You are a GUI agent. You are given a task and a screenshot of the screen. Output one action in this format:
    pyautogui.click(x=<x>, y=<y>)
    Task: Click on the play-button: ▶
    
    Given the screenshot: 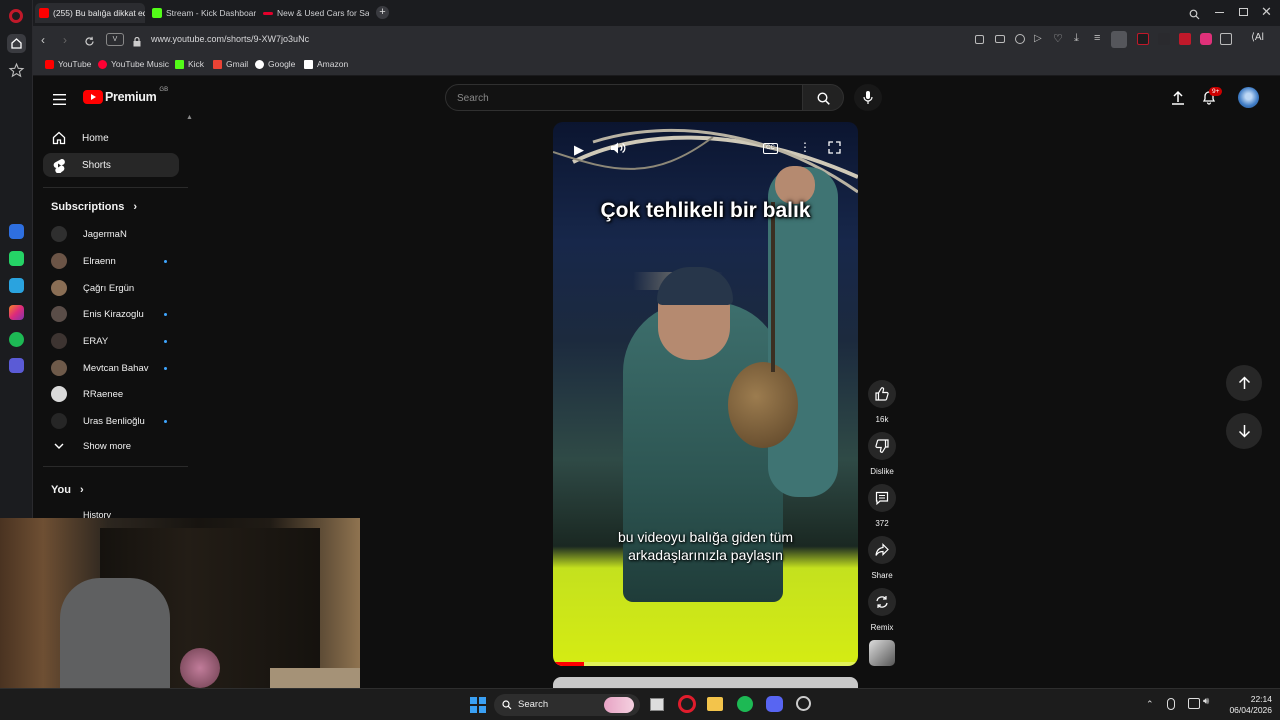 What is the action you would take?
    pyautogui.click(x=579, y=150)
    